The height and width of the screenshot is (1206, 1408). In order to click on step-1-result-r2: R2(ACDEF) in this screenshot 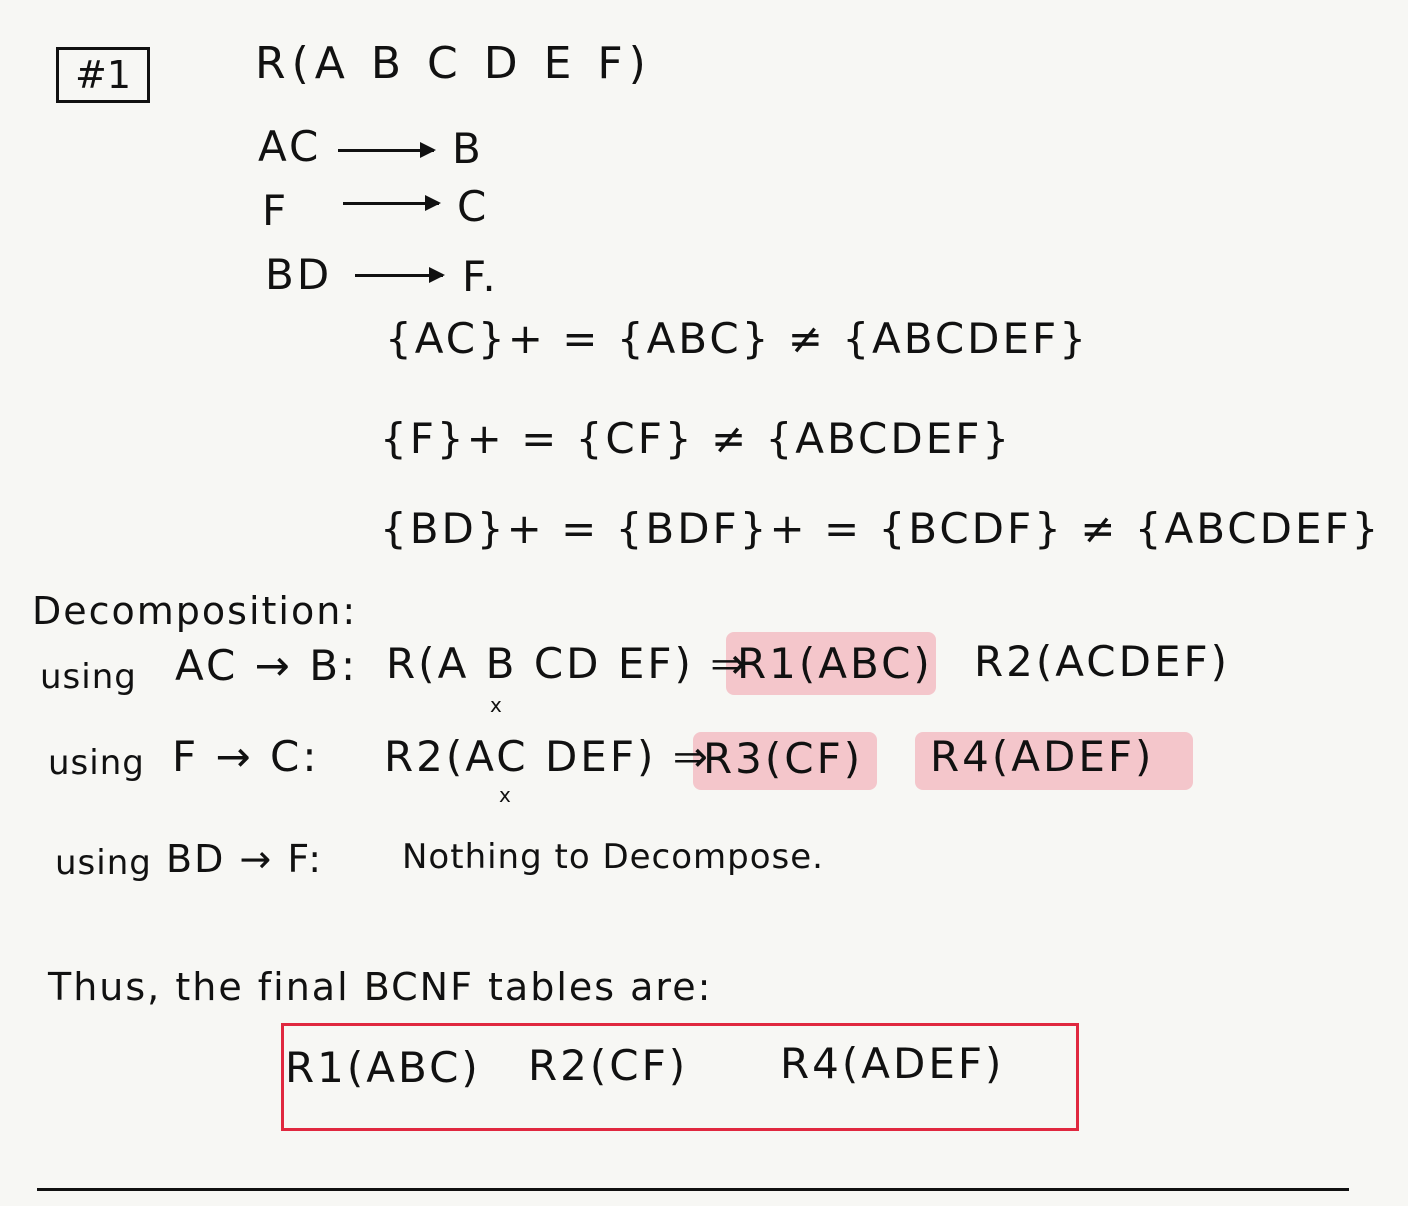, I will do `click(1102, 661)`.